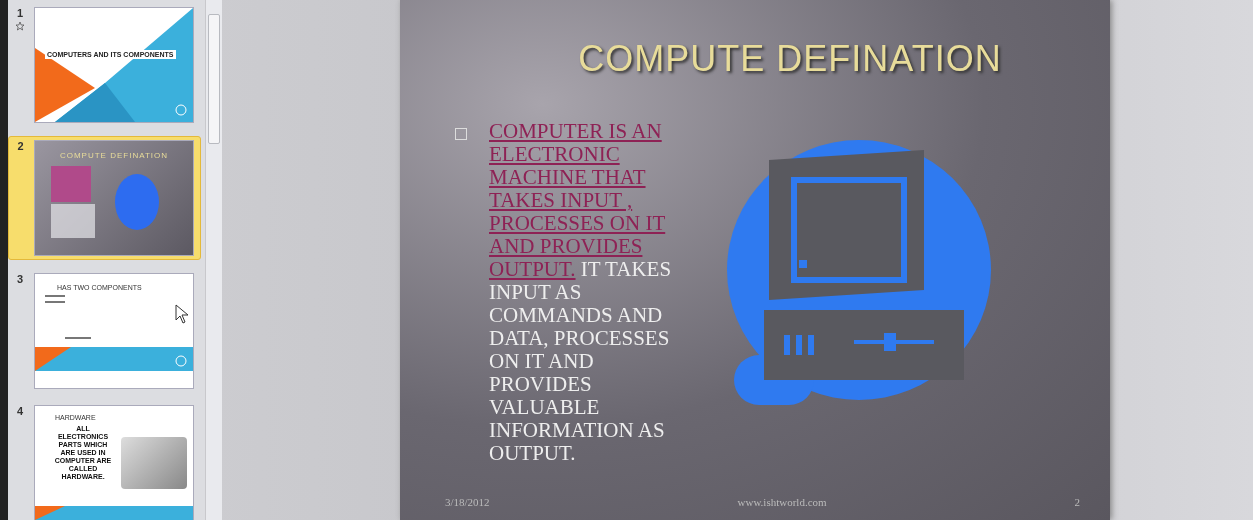 The width and height of the screenshot is (1253, 520). Describe the element at coordinates (104, 198) in the screenshot. I see `slide-thumbnail-item: 2 COMPUTE DEFINATION` at that location.